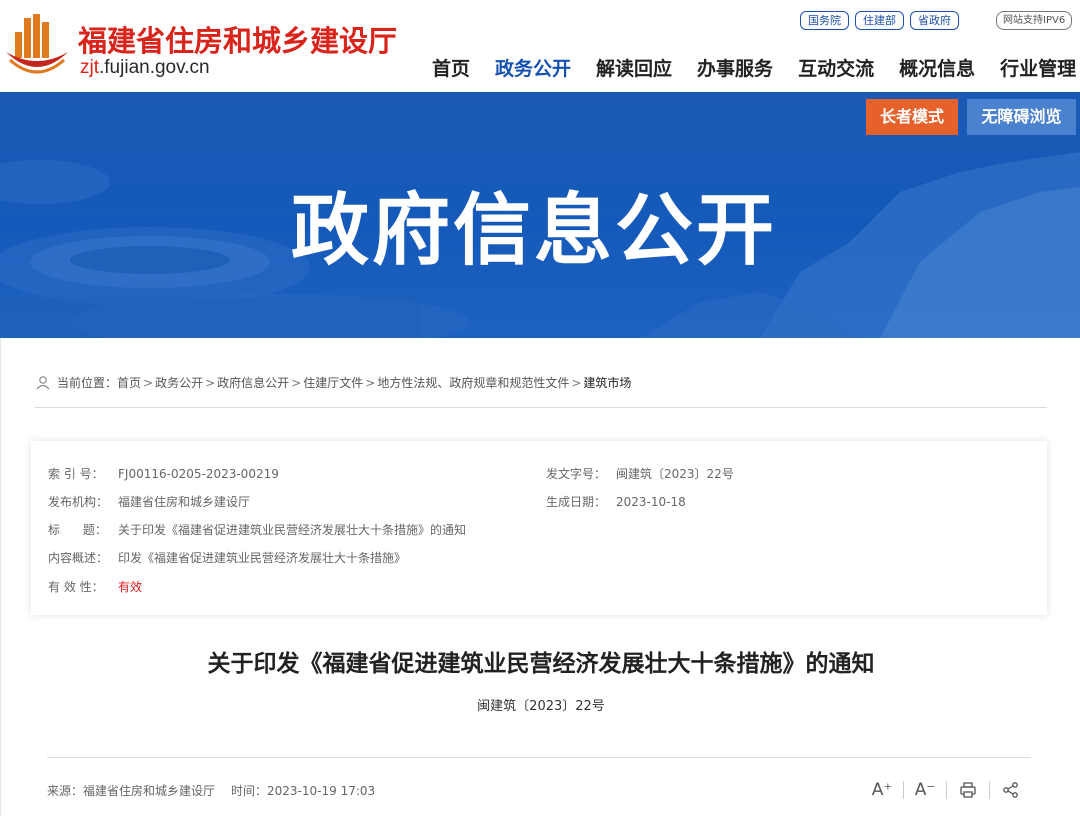 Image resolution: width=1080 pixels, height=816 pixels. What do you see at coordinates (541, 664) in the screenshot?
I see `article-title: 关于印发《福建省促进建筑业民营经济发展壮大十条措施》的通知` at bounding box center [541, 664].